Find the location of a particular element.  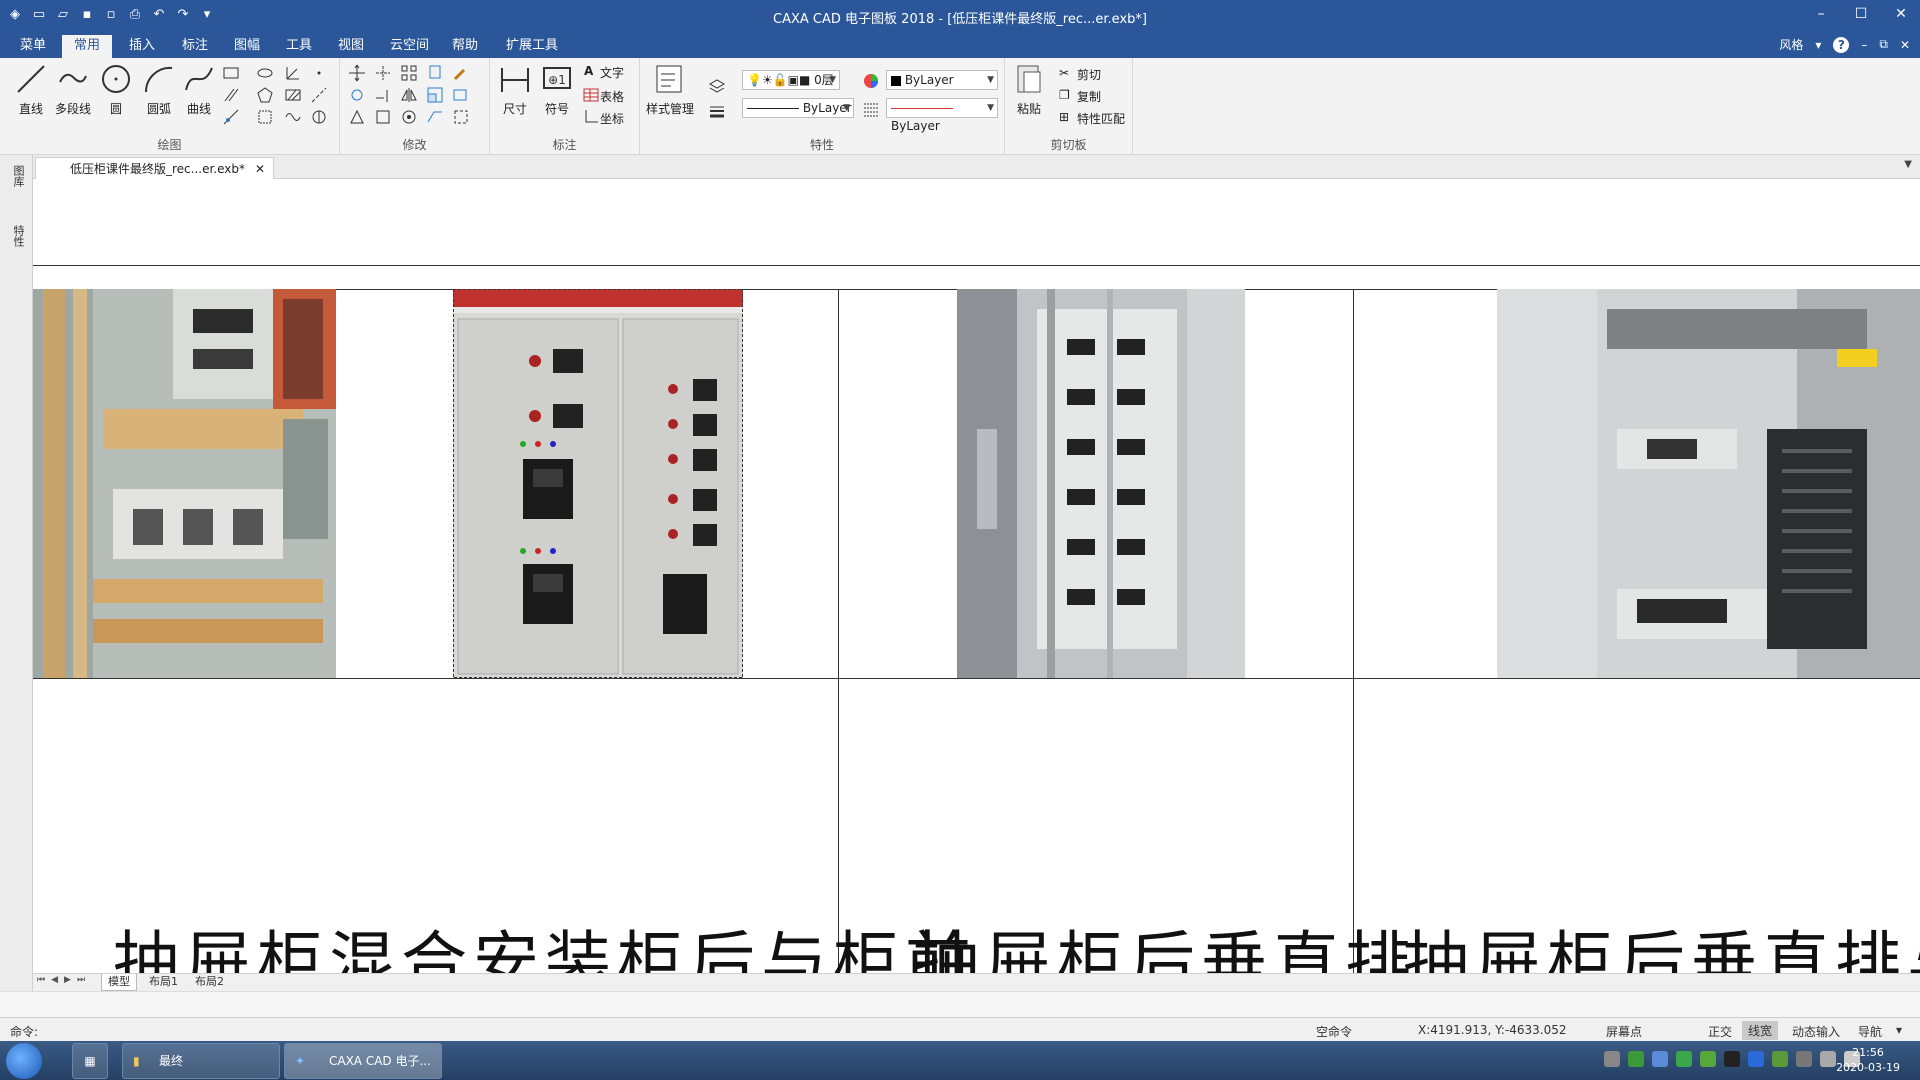

taskbar-pinned-app: ▦ is located at coordinates (90, 1061).